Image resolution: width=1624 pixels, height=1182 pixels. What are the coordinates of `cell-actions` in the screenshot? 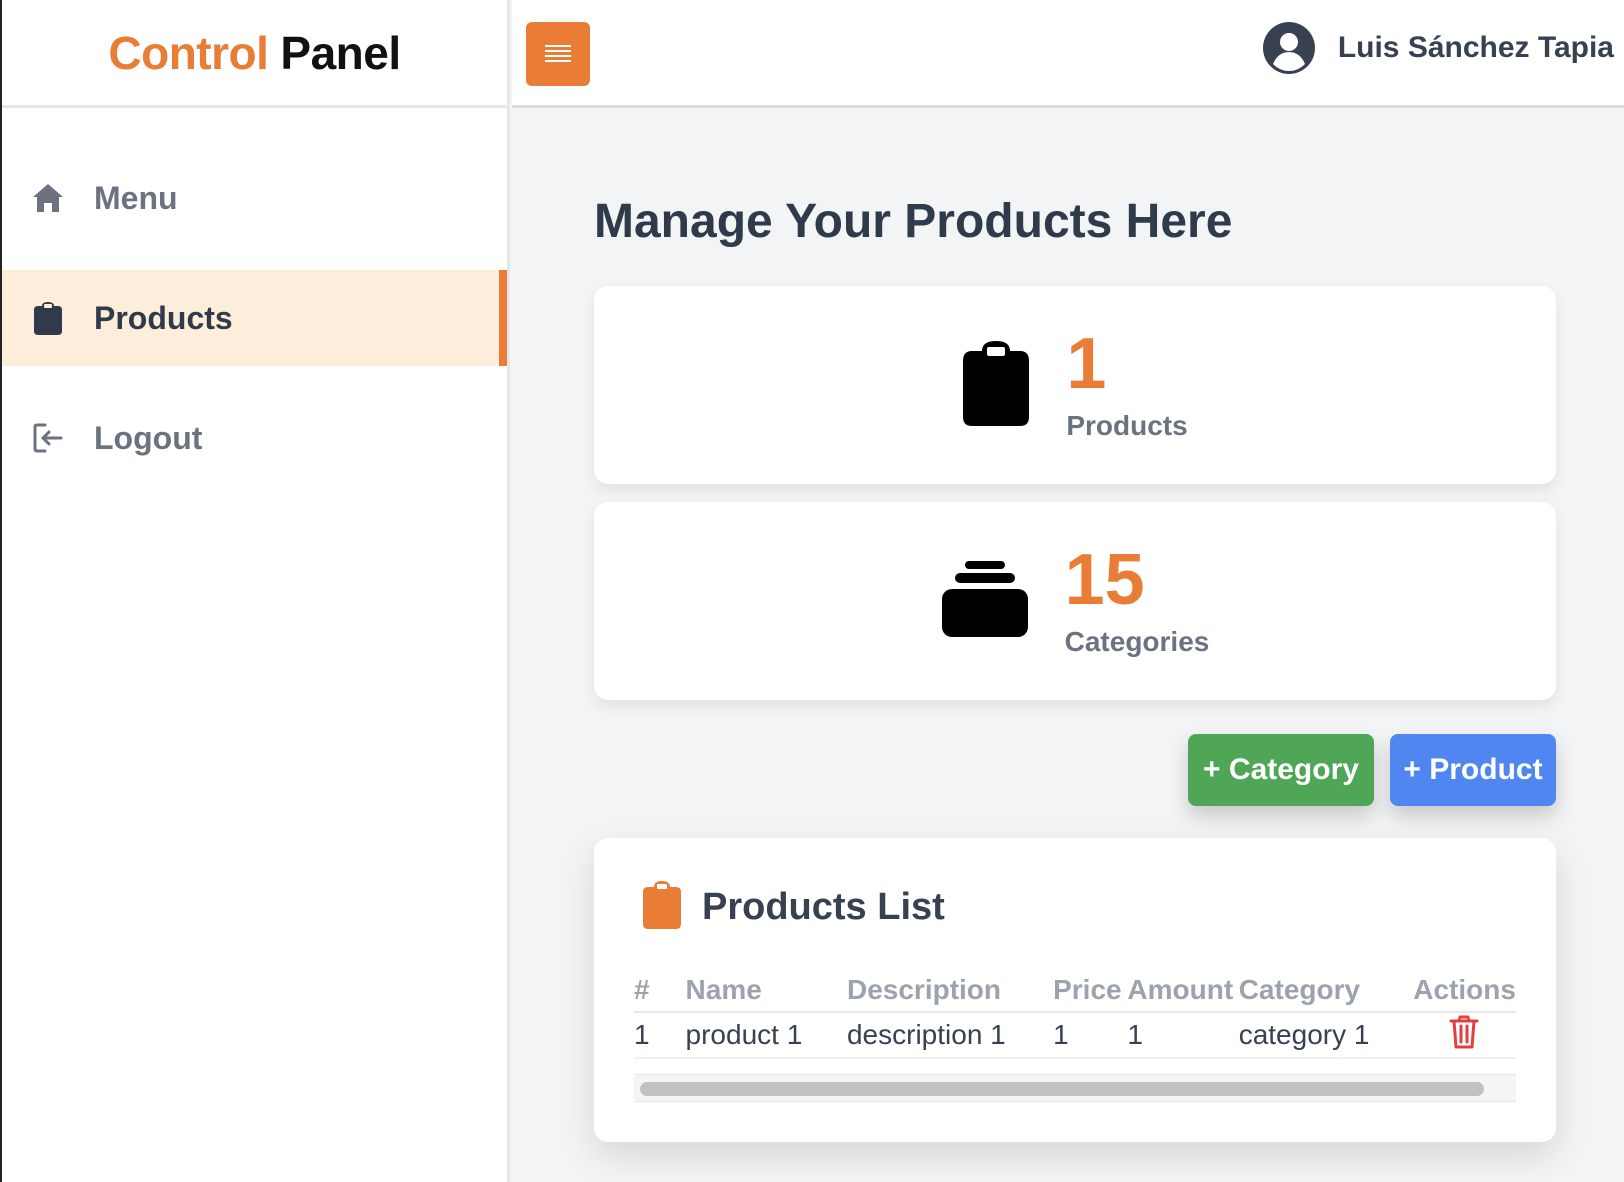 It's located at (1464, 1035).